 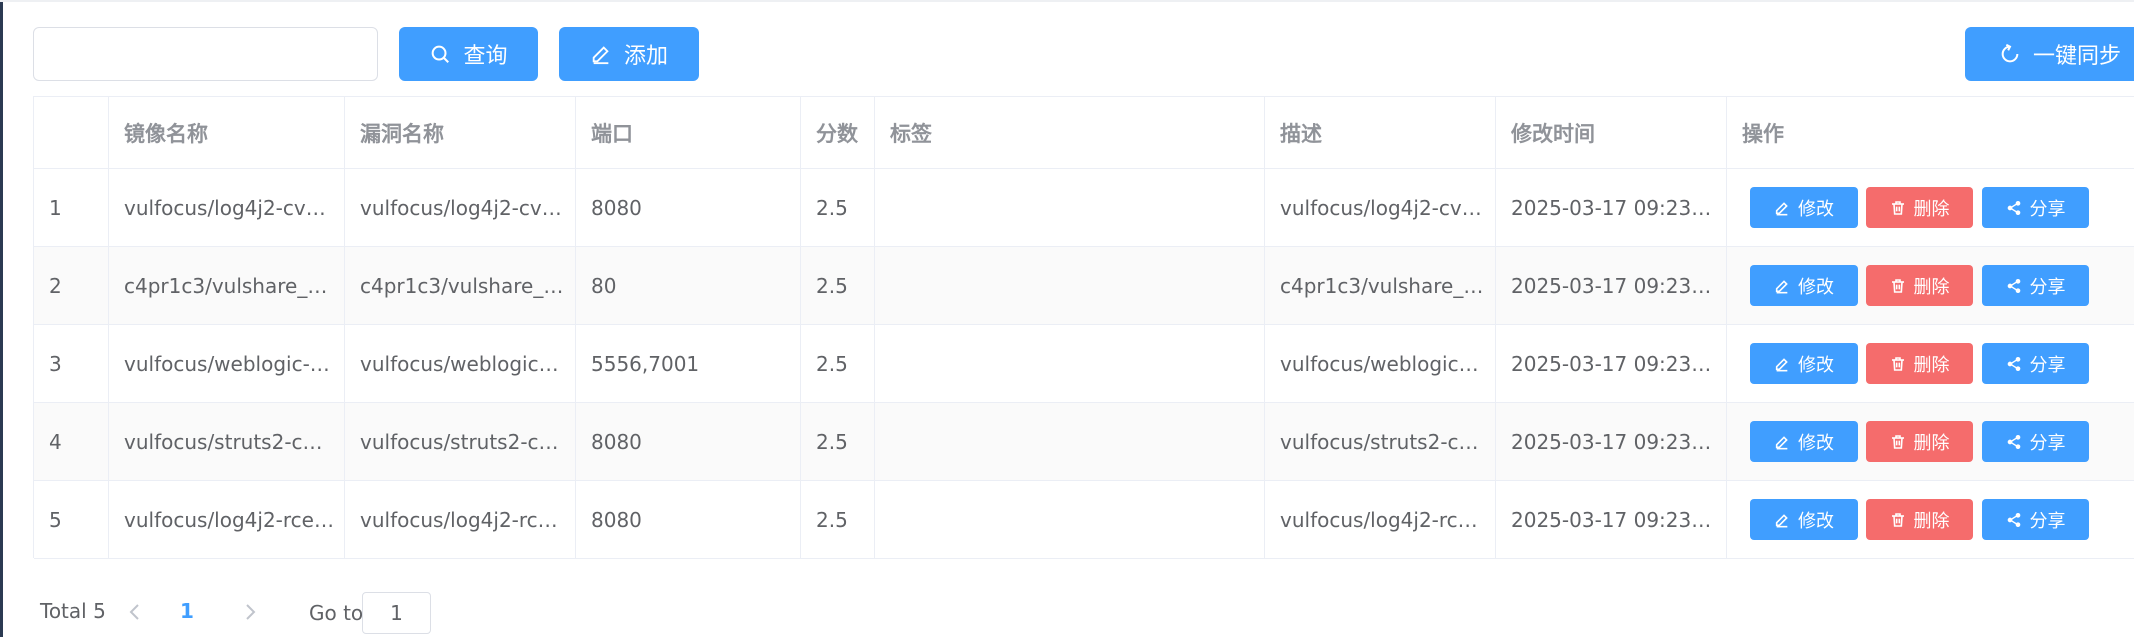 What do you see at coordinates (1, 318) in the screenshot?
I see `window-edge` at bounding box center [1, 318].